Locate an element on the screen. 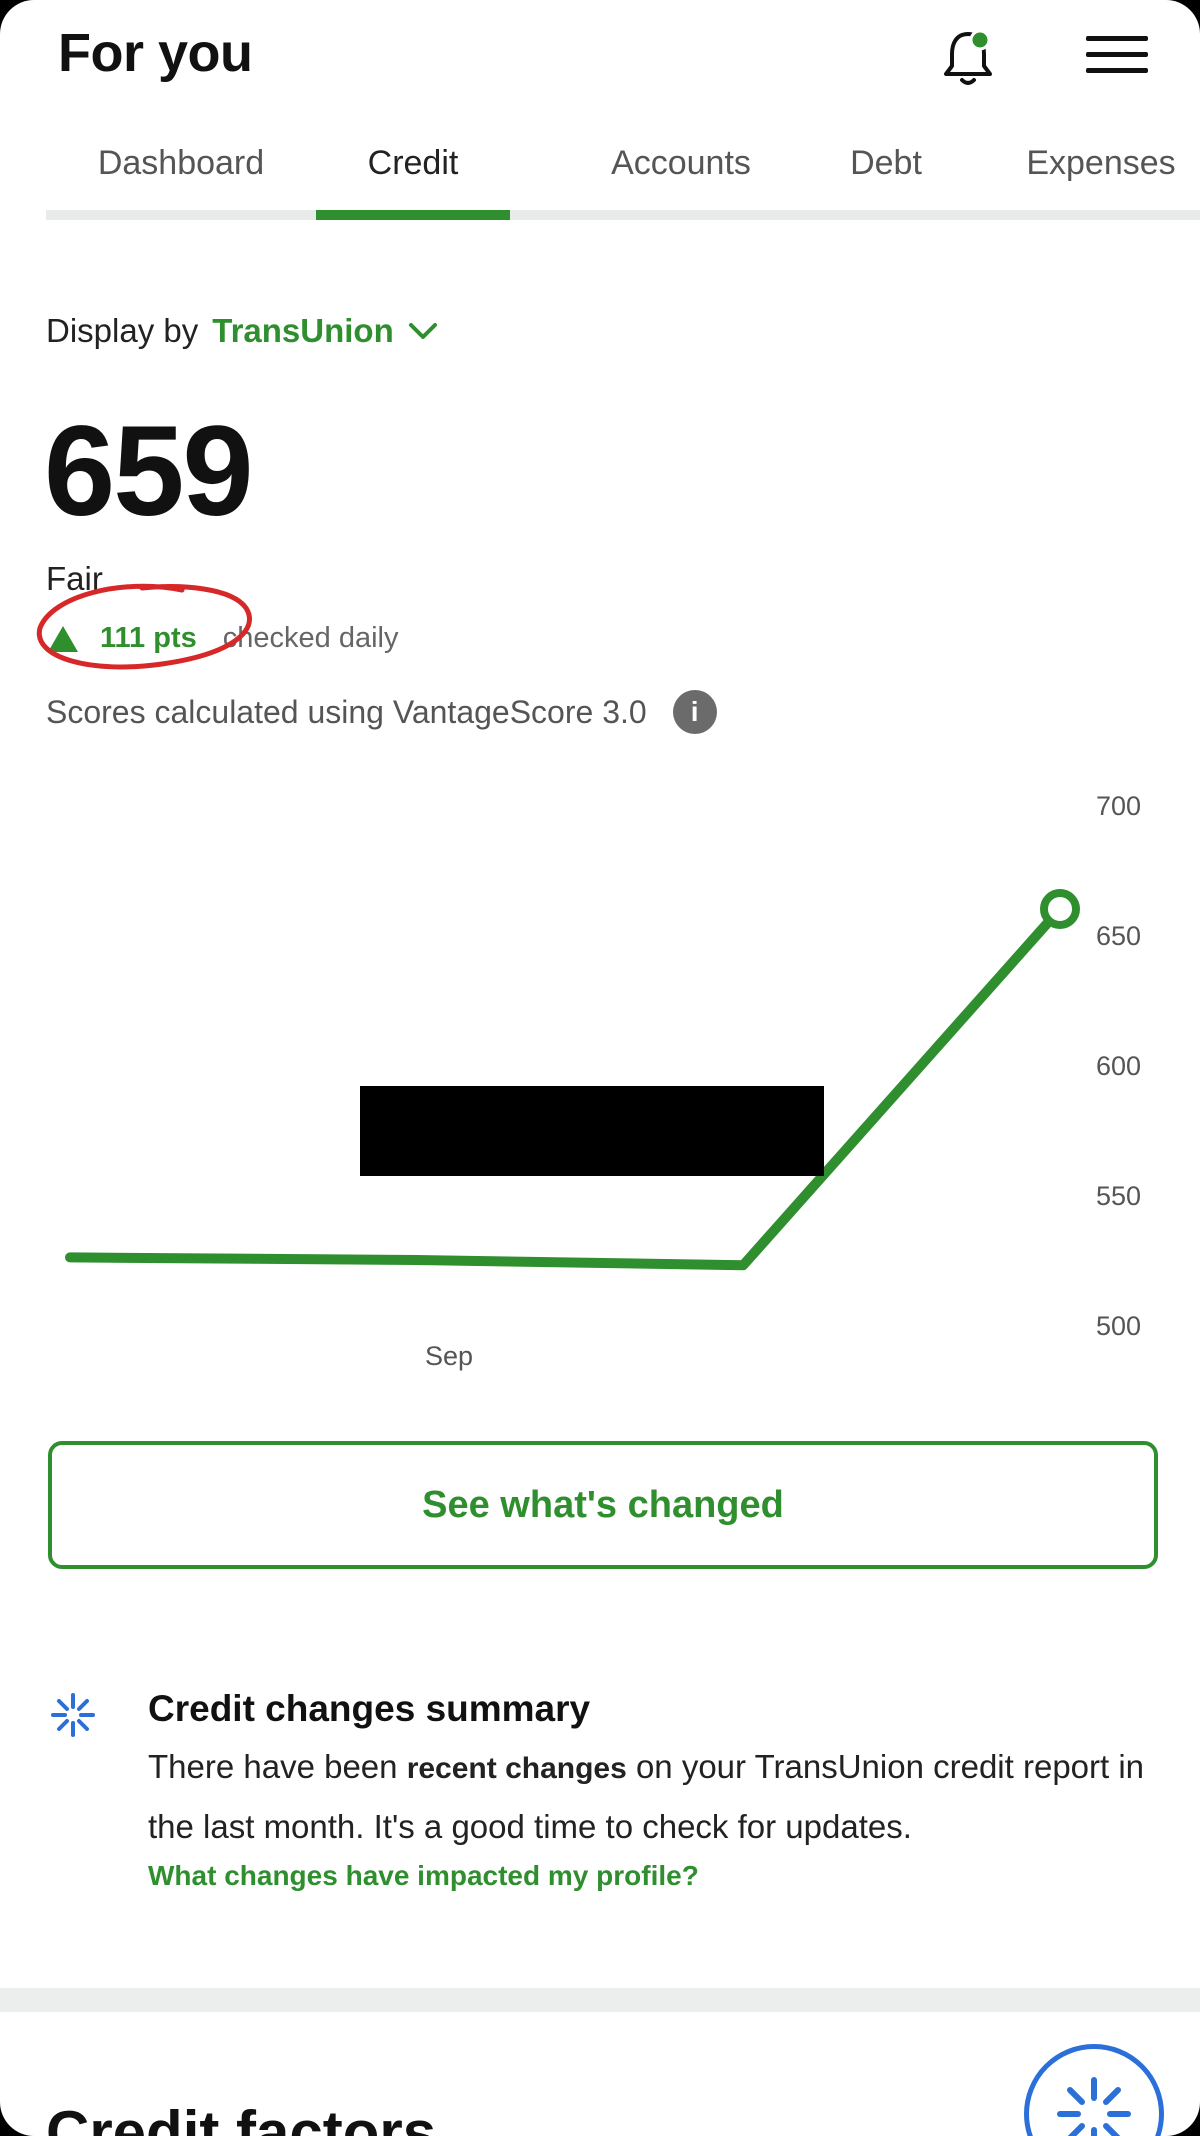 This screenshot has height=2136, width=1200. bureau-dropdown: TransUnion is located at coordinates (325, 331).